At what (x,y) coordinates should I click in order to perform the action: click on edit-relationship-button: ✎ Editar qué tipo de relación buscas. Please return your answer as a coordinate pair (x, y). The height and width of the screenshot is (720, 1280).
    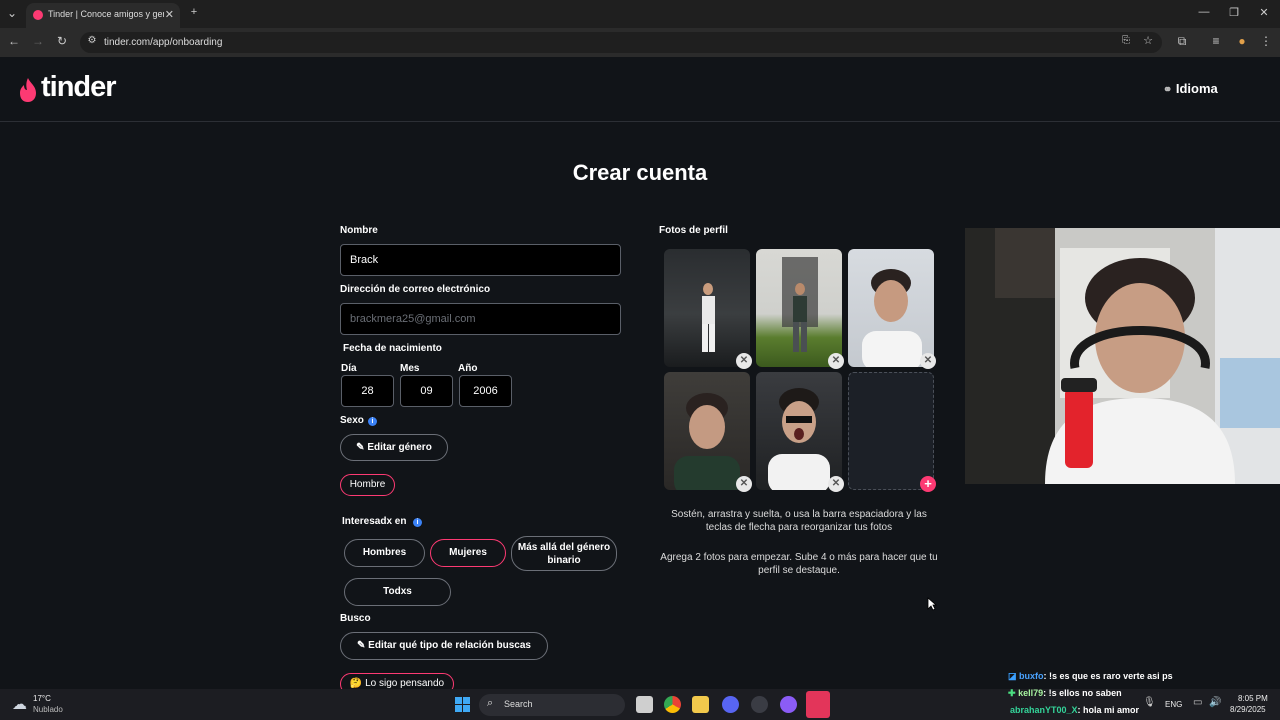
    Looking at the image, I should click on (444, 646).